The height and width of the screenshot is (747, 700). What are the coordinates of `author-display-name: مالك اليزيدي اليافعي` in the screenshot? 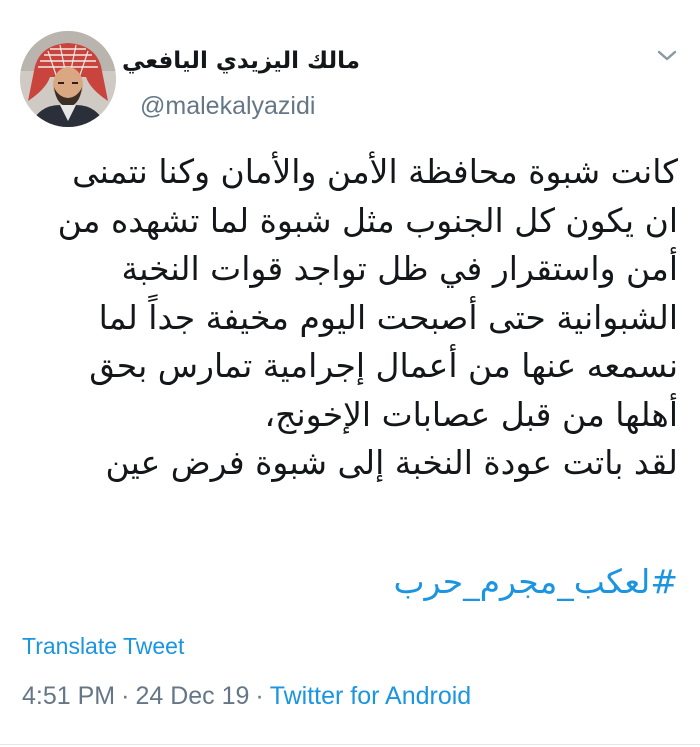 It's located at (241, 61).